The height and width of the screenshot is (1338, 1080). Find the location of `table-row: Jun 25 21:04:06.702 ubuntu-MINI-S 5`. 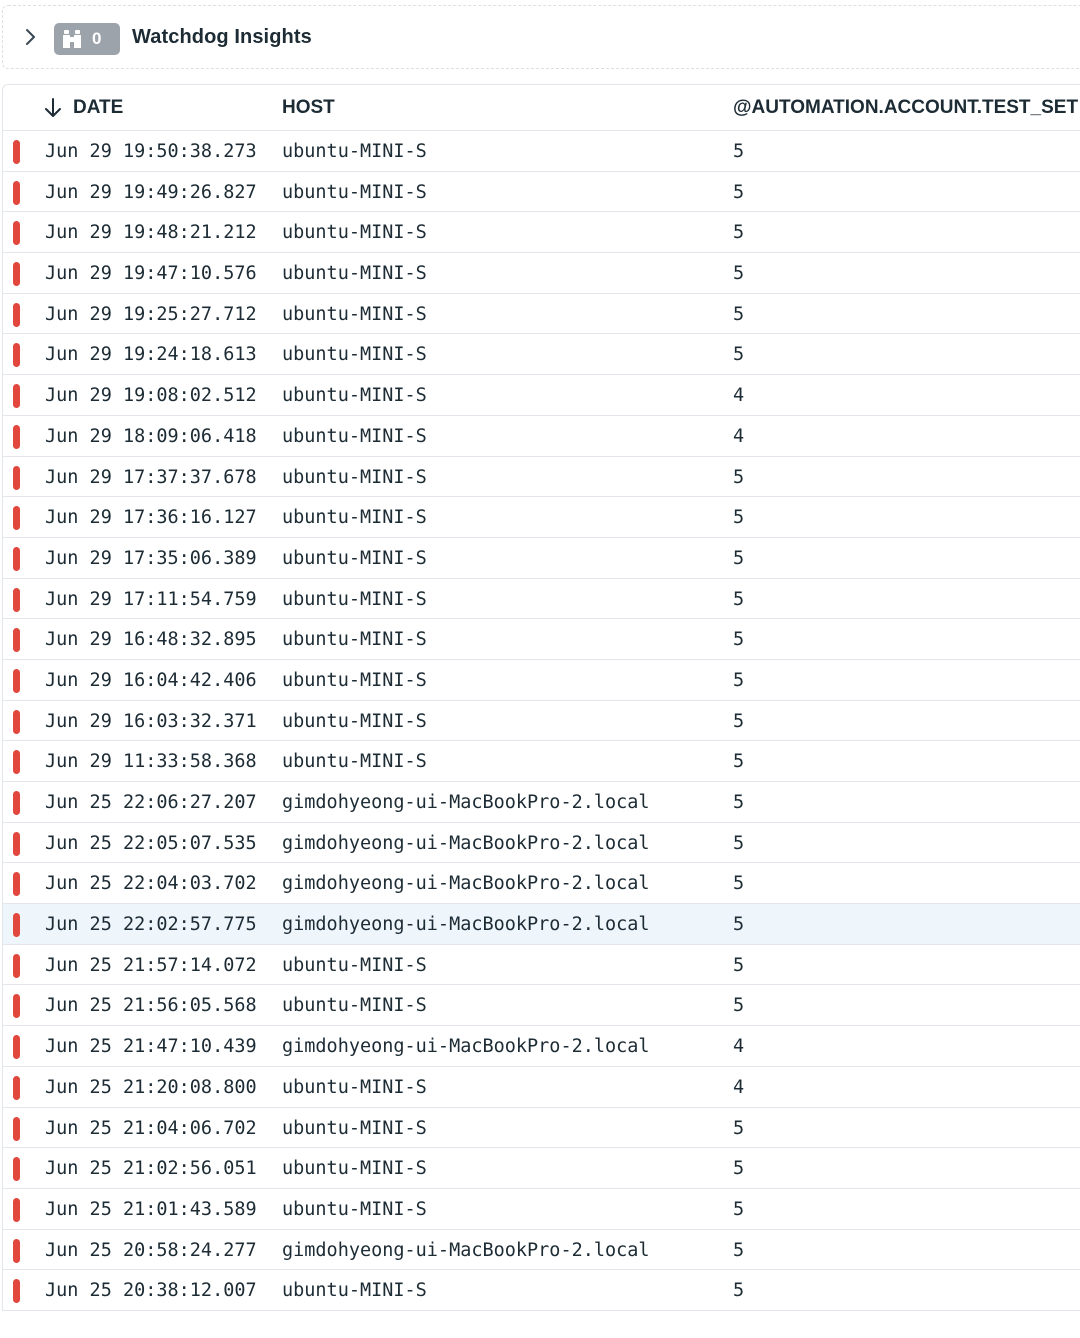

table-row: Jun 25 21:04:06.702 ubuntu-MINI-S 5 is located at coordinates (541, 1128).